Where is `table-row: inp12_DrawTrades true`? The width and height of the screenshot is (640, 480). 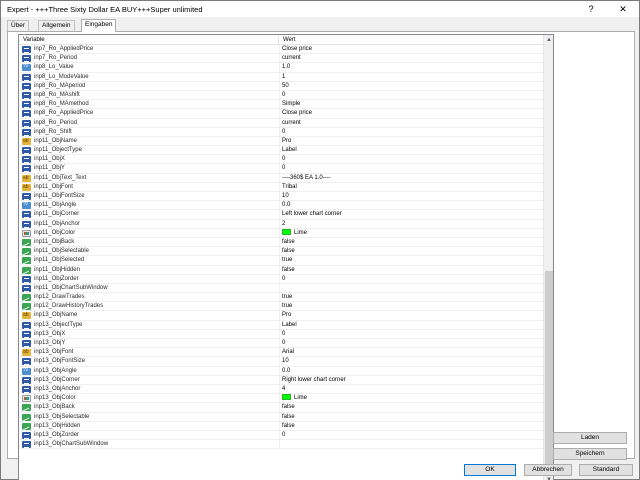 table-row: inp12_DrawTrades true is located at coordinates (281, 298).